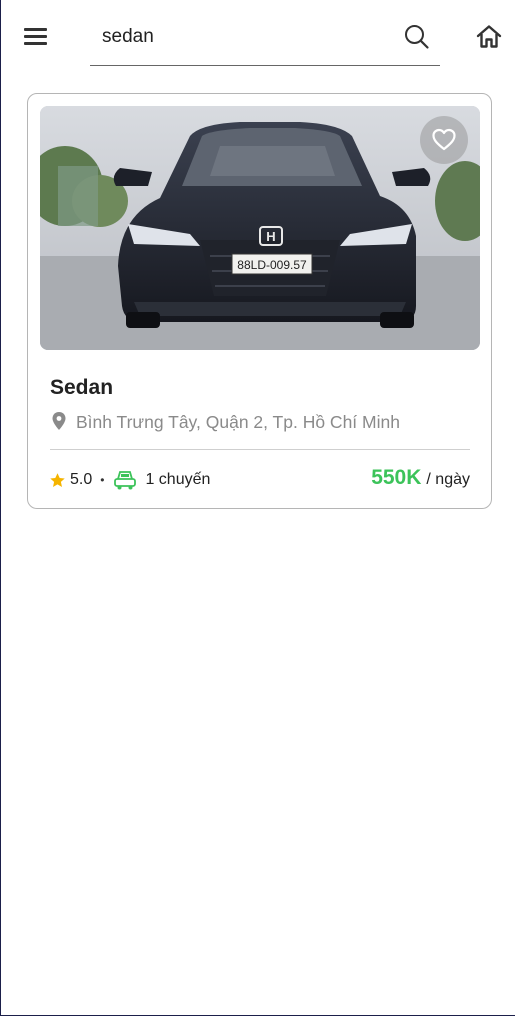 The height and width of the screenshot is (1016, 515). I want to click on license-plate-text: 88LD-009.57, so click(272, 265).